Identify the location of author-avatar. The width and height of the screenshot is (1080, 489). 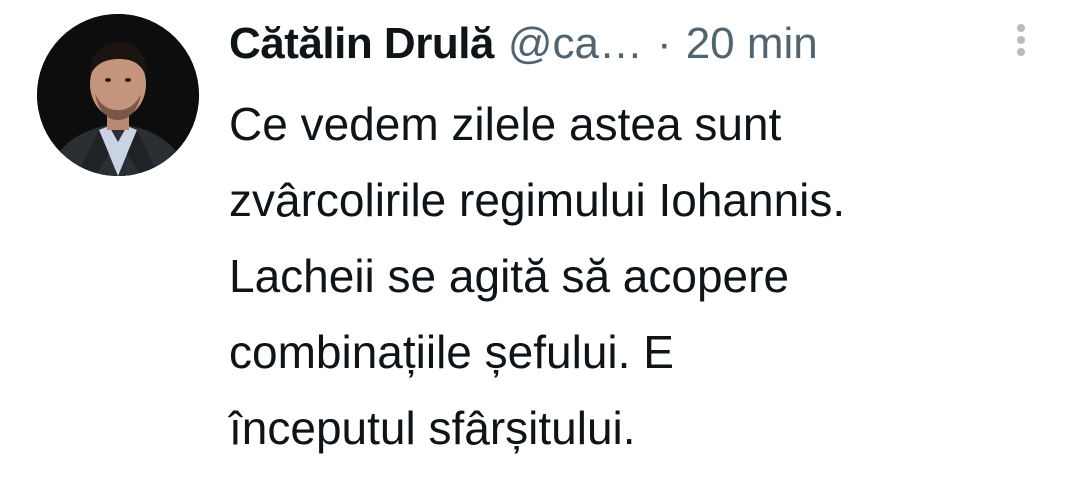
(118, 95).